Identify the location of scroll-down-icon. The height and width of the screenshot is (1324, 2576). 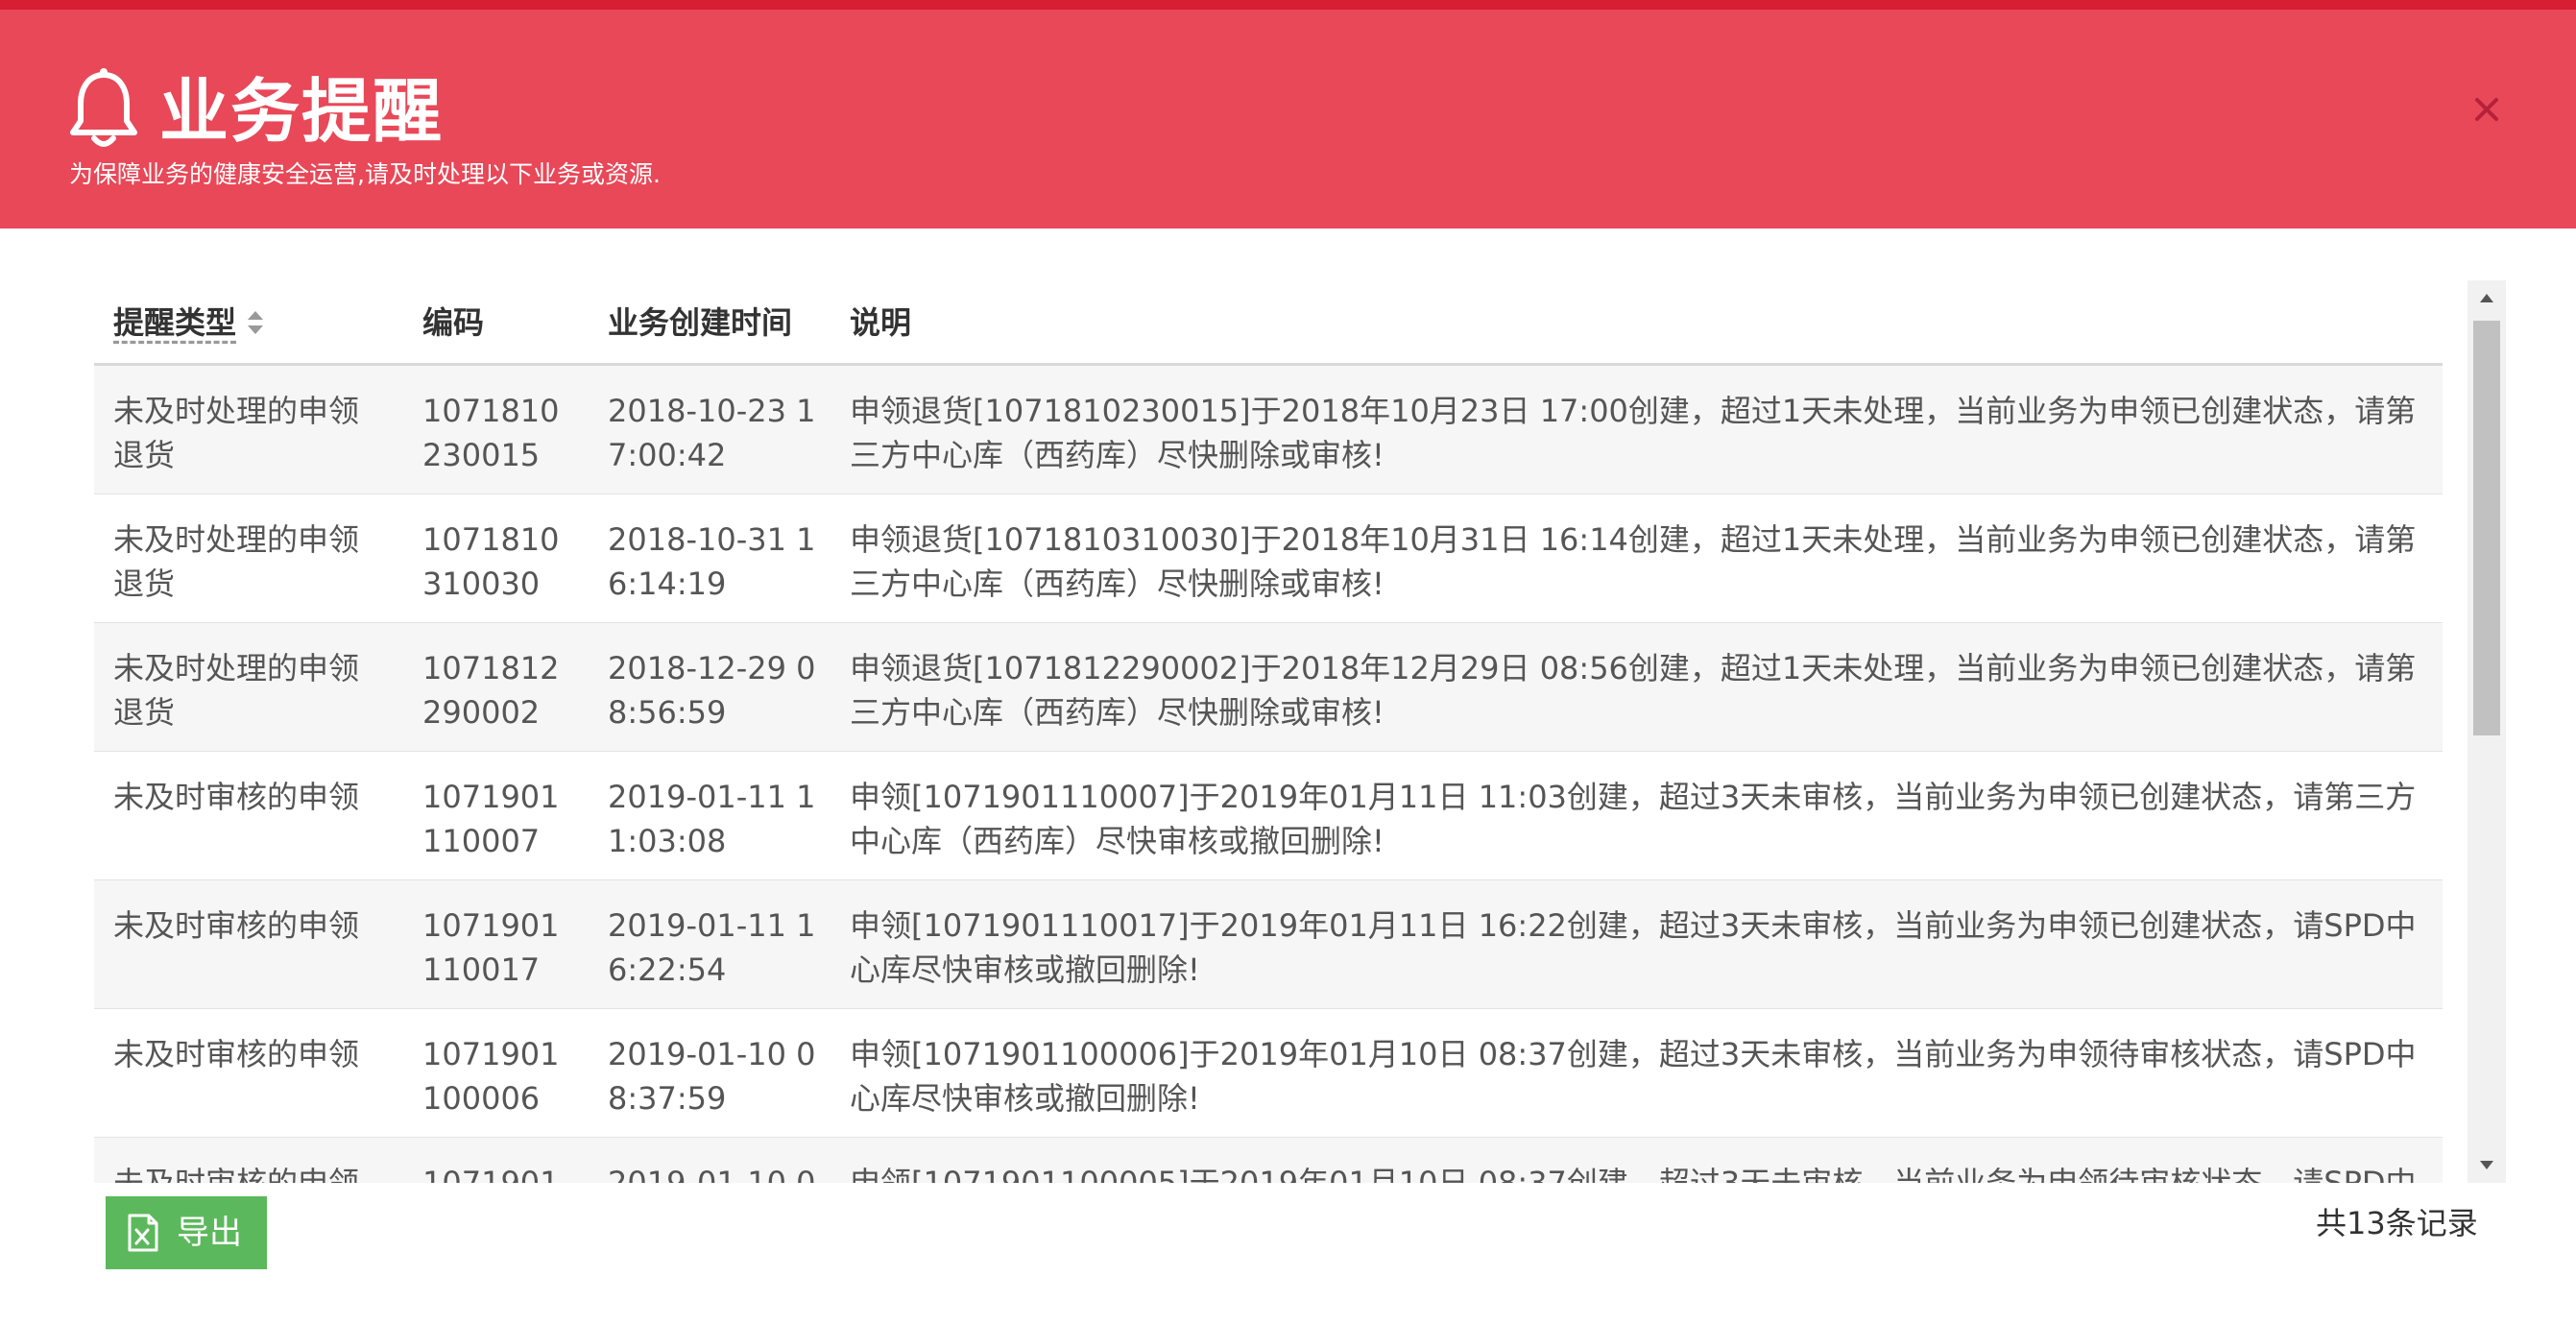
(2487, 1164).